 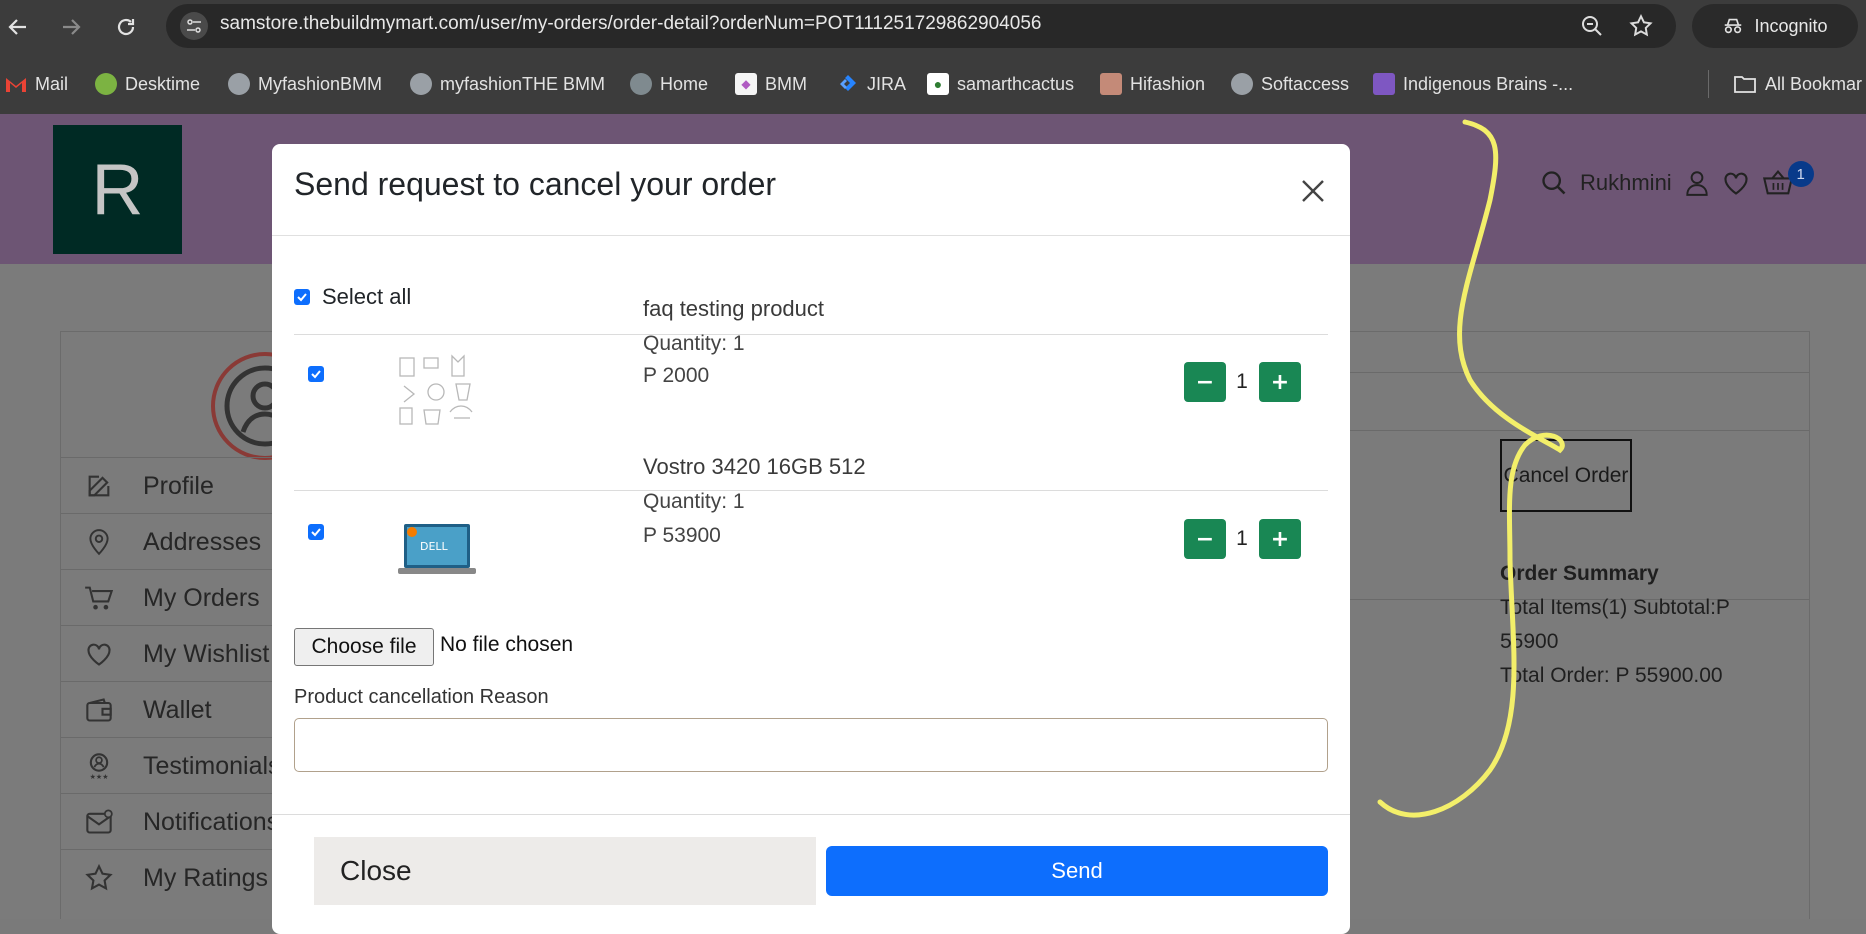 I want to click on order-summary-total: Total Order: P 55900.00, so click(x=1611, y=675).